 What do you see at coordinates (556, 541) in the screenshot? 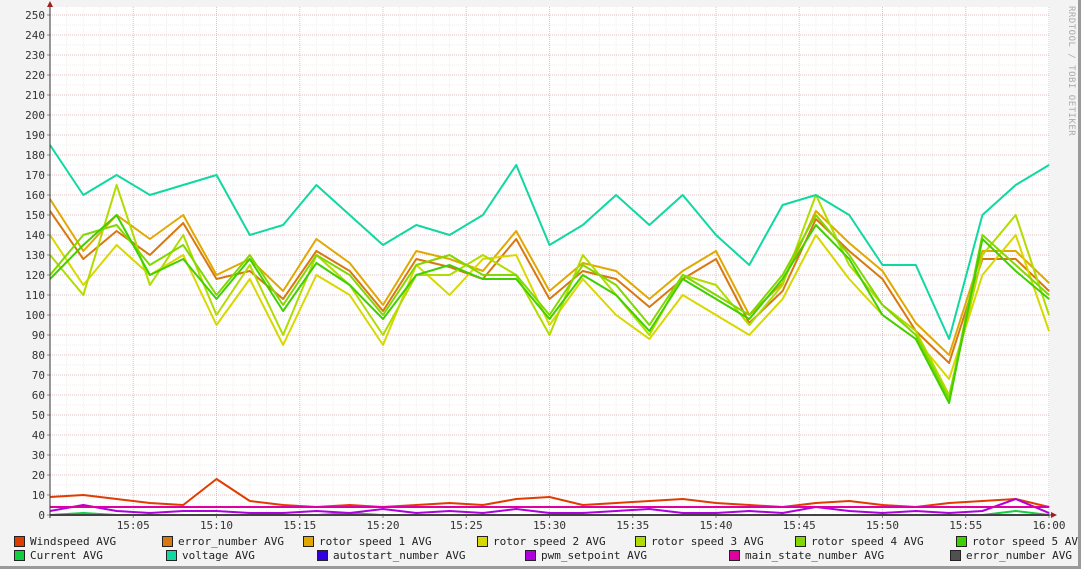
I see `legend-item: rotor speed 2 AVG` at bounding box center [556, 541].